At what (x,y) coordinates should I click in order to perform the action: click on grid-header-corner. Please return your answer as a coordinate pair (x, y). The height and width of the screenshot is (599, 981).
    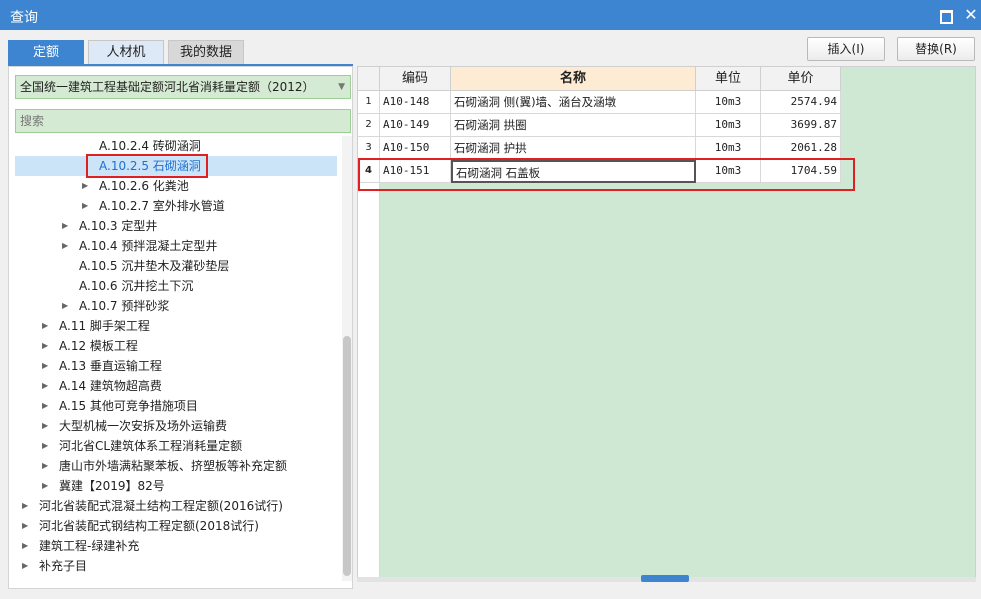
    Looking at the image, I should click on (369, 79).